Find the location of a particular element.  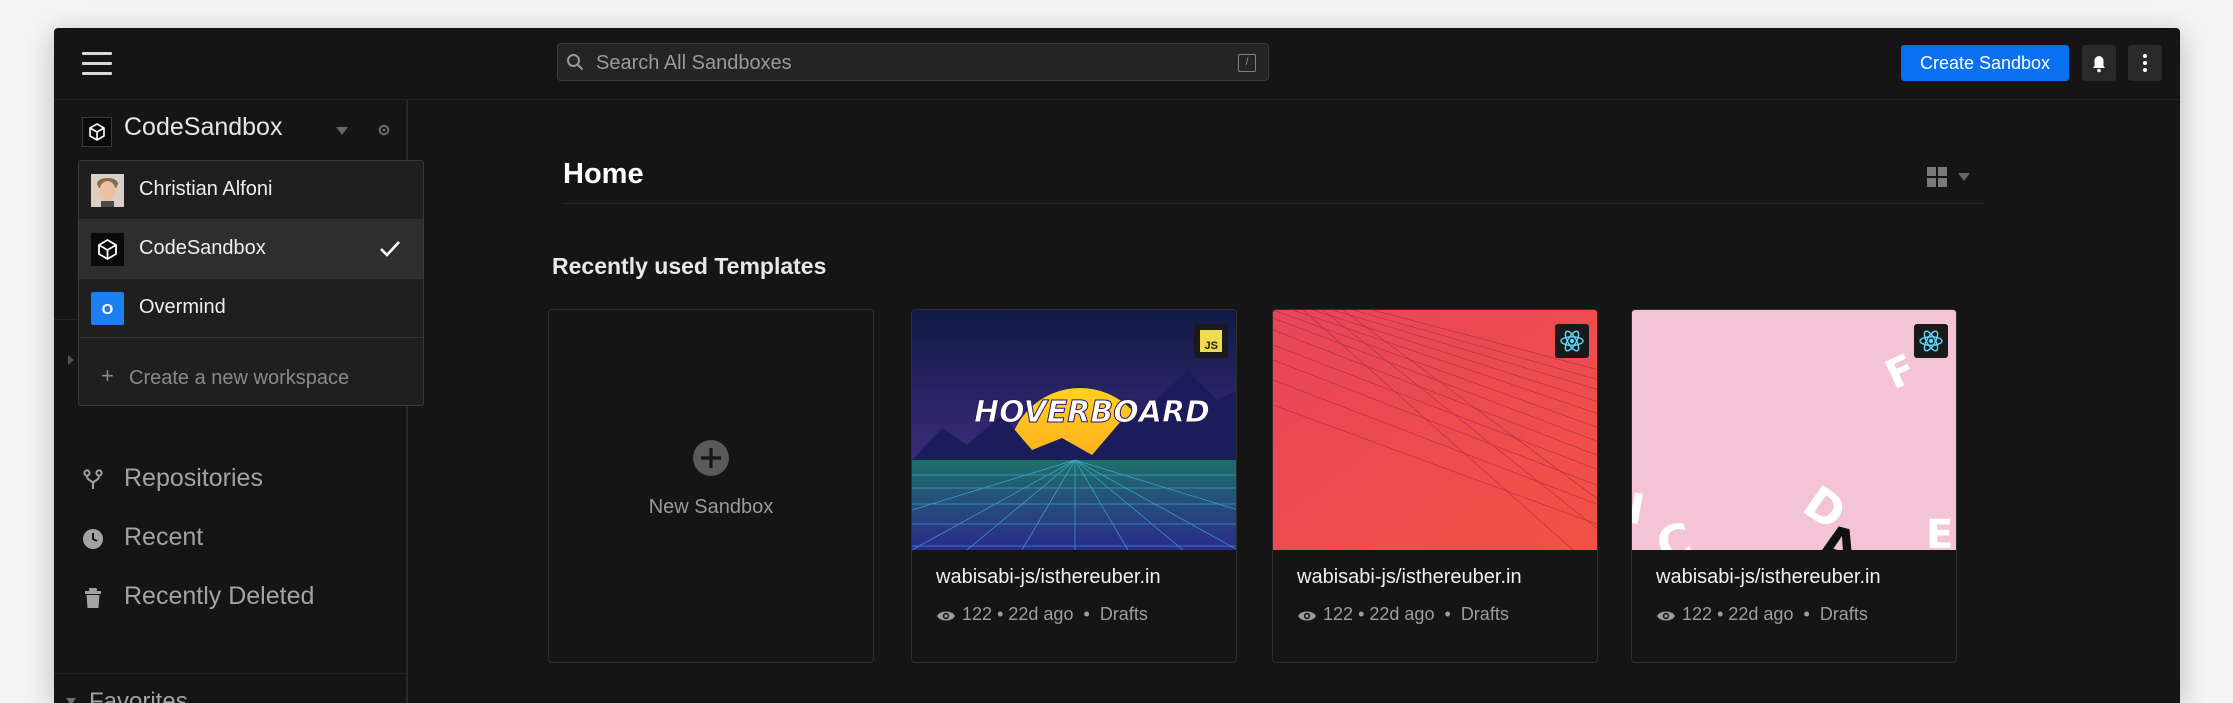

js-template-icon: JS is located at coordinates (1211, 341).